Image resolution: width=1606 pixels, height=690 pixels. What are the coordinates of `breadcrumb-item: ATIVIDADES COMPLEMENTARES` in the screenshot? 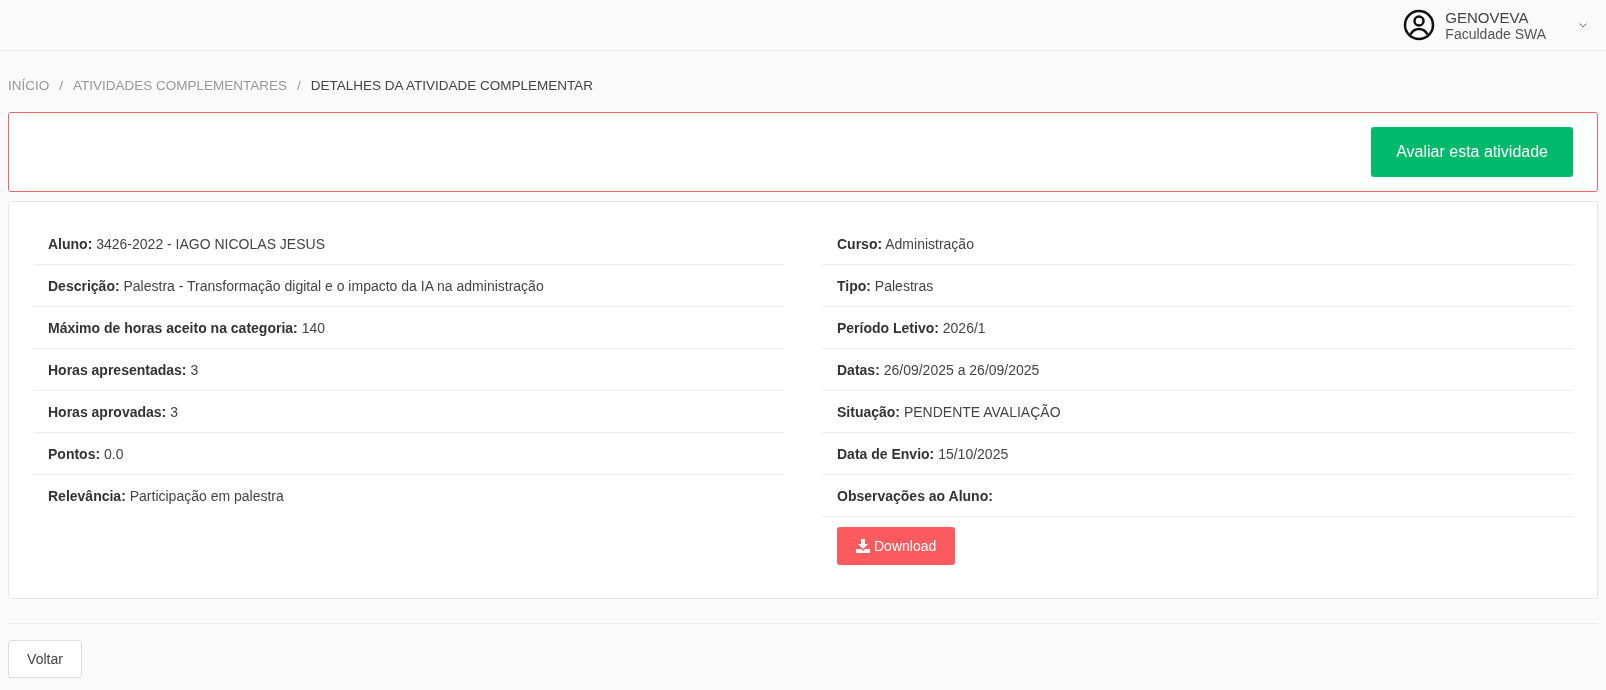 It's located at (180, 85).